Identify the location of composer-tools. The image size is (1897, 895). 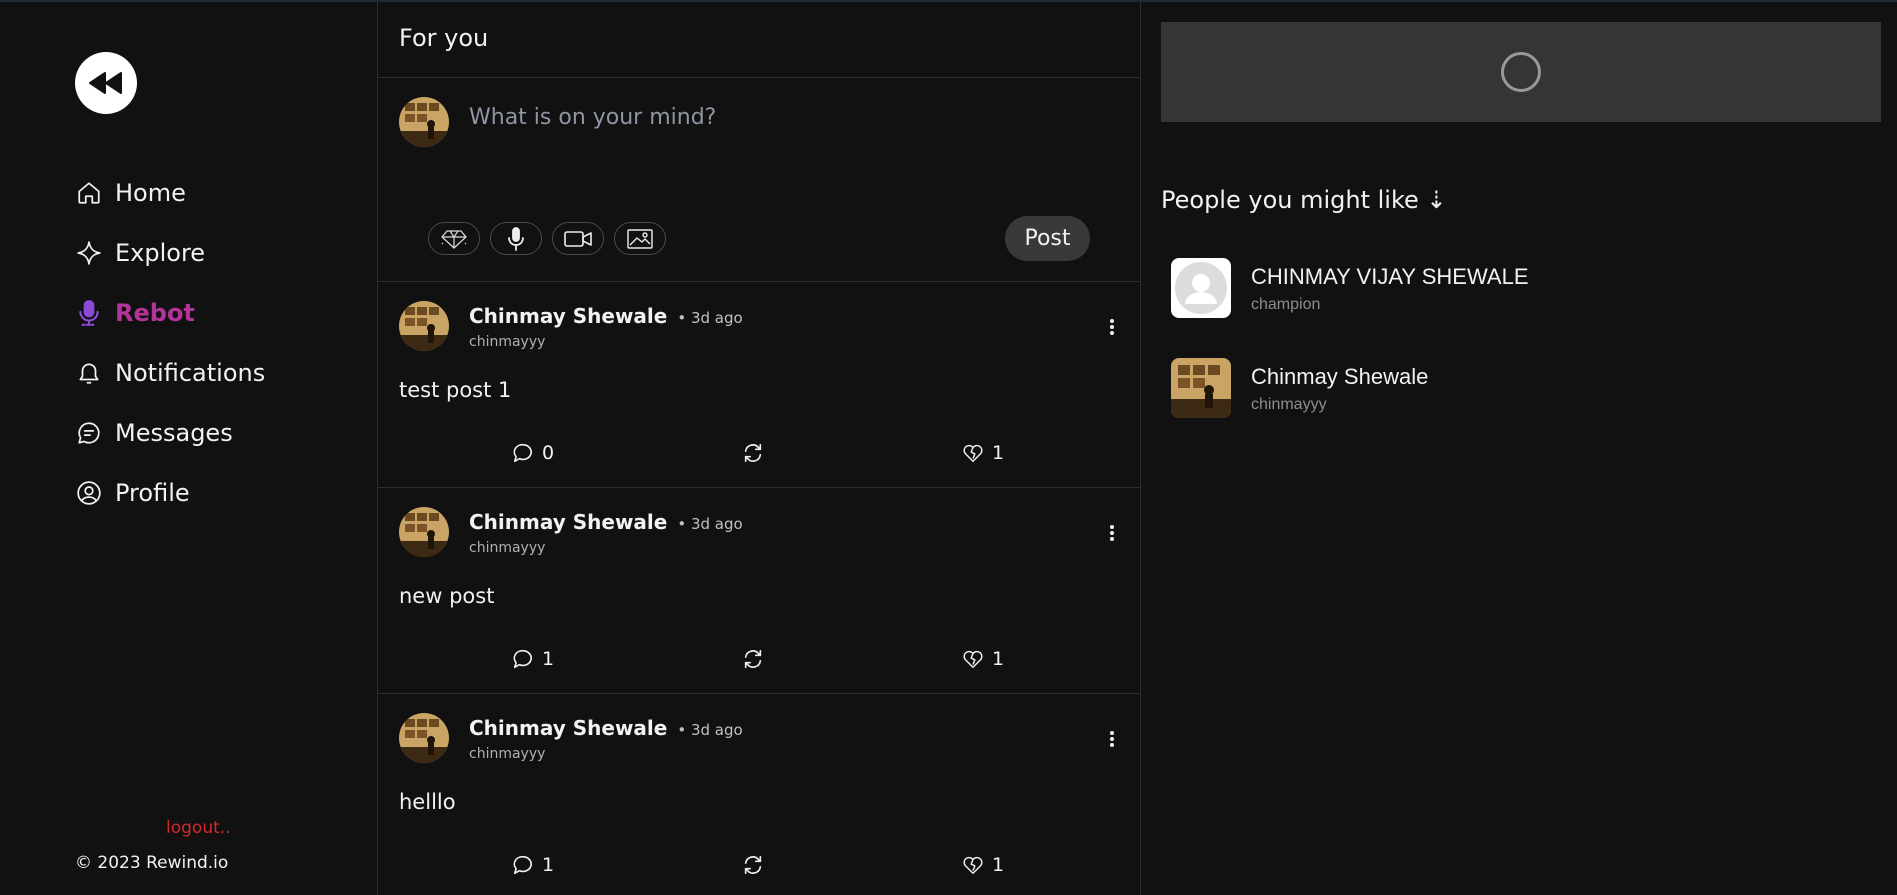
(552, 238).